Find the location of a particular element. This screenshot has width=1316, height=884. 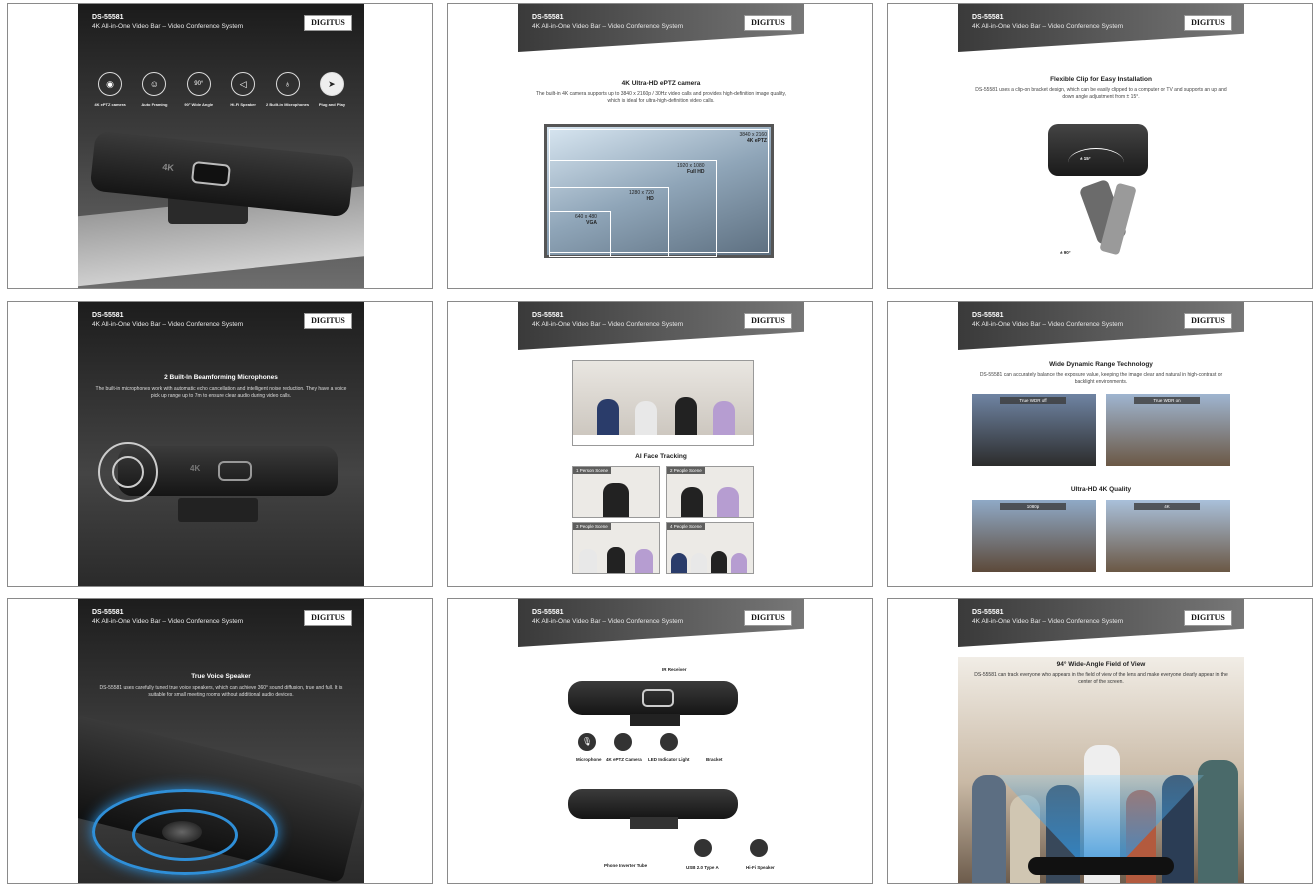

ir-receiver-label: IR Receiver is located at coordinates (674, 669).